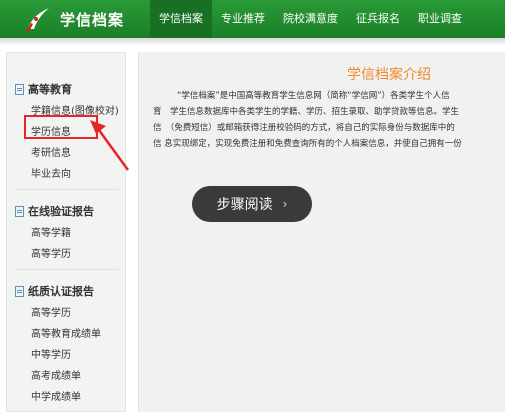  I want to click on intro-line: 育 学生信息数据库中各类学生的学籍、学历、招生录取、助学贷款等信息。学生, so click(306, 112).